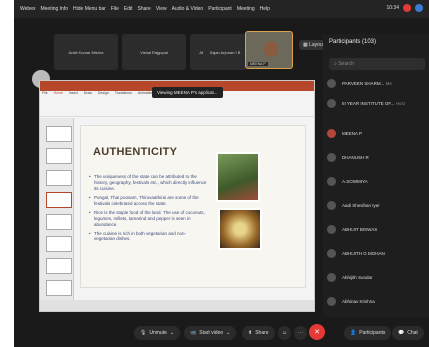 This screenshot has height=347, width=429. What do you see at coordinates (357, 277) in the screenshot?
I see `participant-name: Abhijith Sundar` at bounding box center [357, 277].